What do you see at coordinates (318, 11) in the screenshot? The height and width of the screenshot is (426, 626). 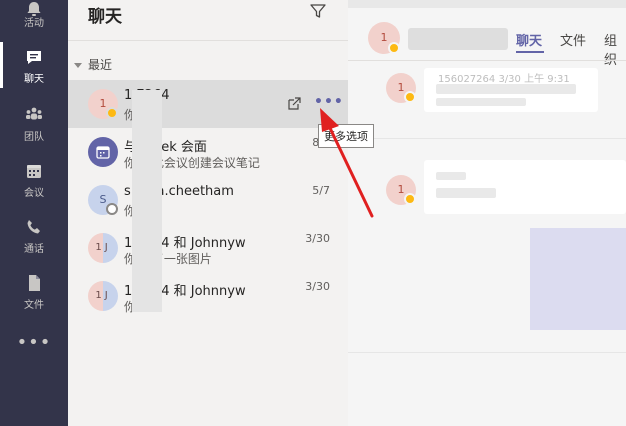 I see `filter-icon` at bounding box center [318, 11].